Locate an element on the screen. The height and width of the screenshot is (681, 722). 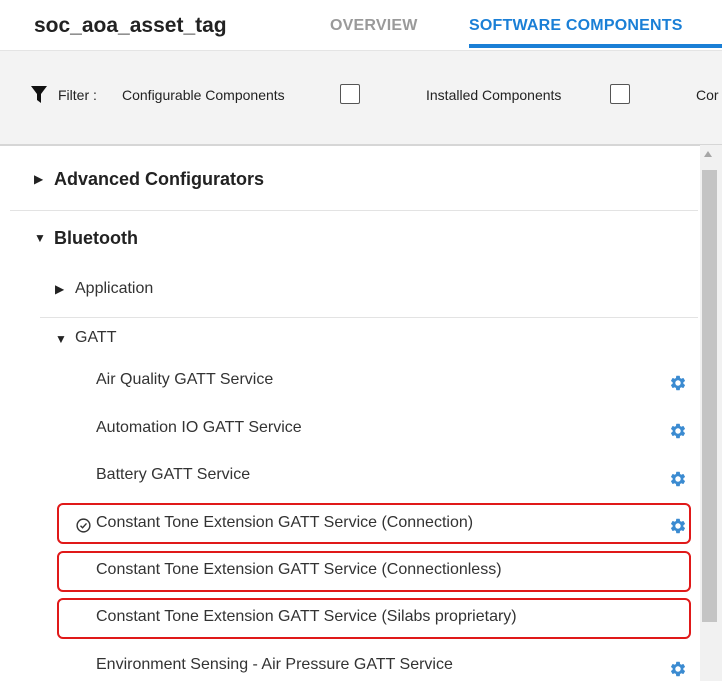
tree-category-bluetooth: ▼ Bluetooth is located at coordinates (350, 236).